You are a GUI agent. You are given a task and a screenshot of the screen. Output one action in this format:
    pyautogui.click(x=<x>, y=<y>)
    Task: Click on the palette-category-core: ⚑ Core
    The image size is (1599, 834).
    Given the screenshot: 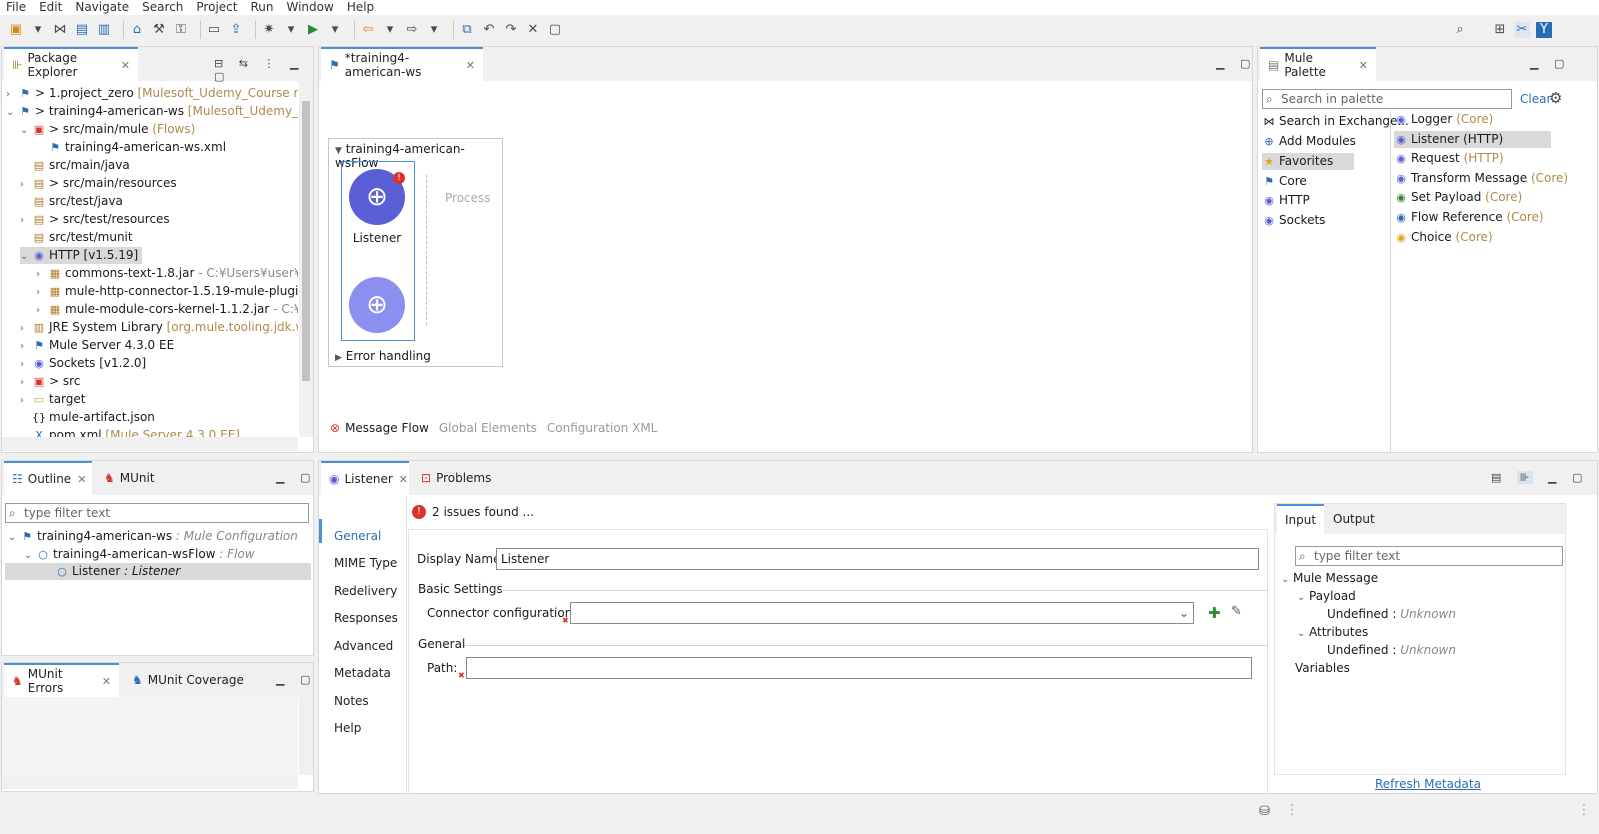 What is the action you would take?
    pyautogui.click(x=1284, y=181)
    